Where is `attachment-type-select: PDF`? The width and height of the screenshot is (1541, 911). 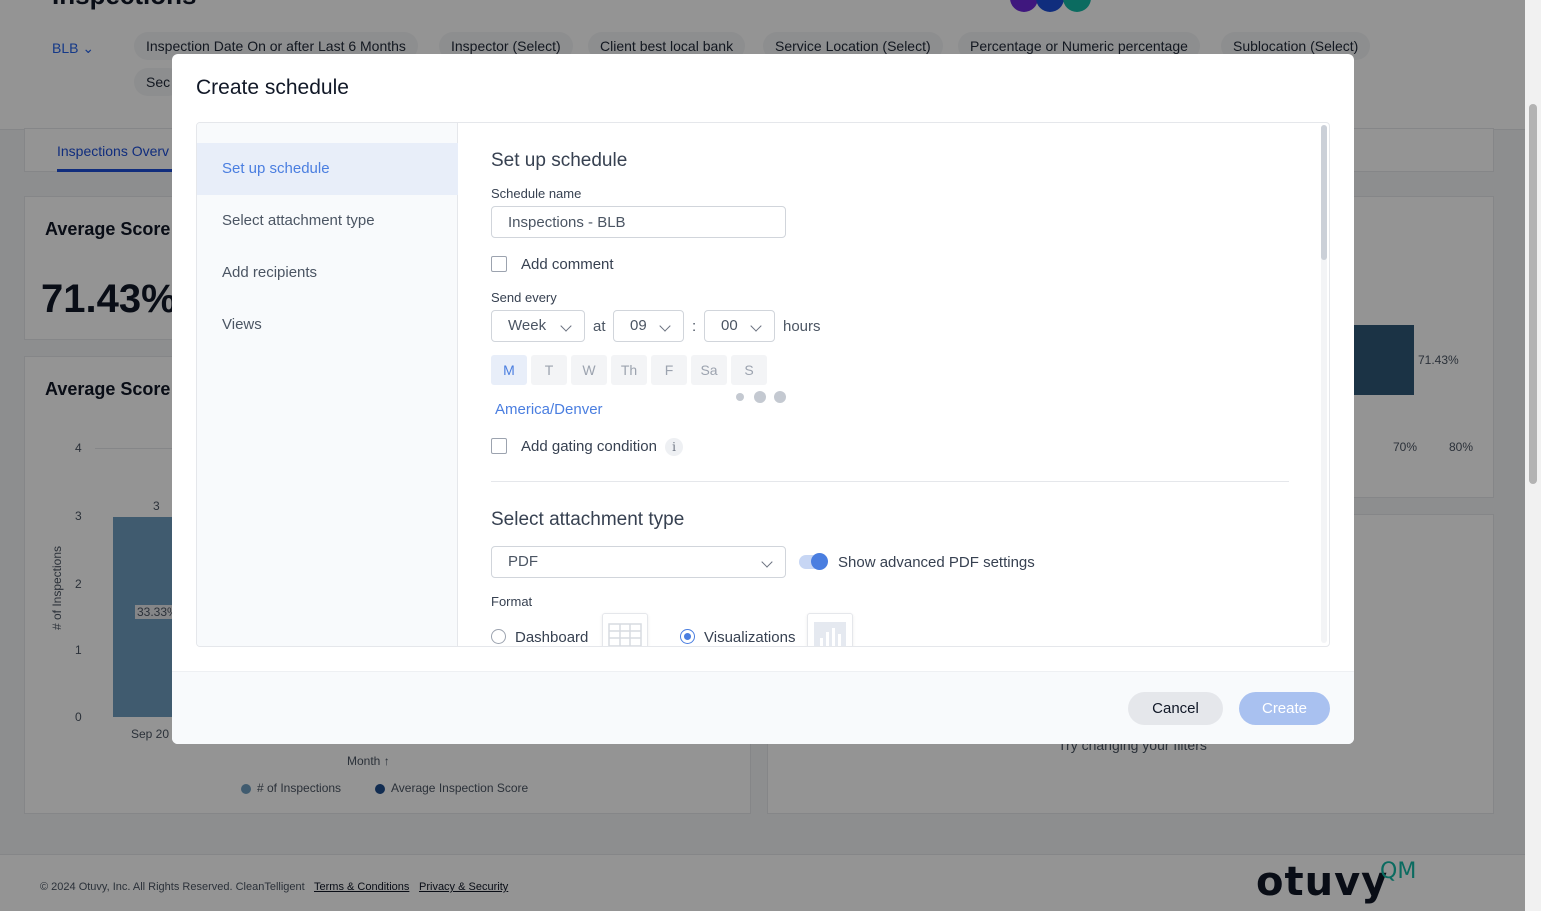
attachment-type-select: PDF is located at coordinates (638, 562).